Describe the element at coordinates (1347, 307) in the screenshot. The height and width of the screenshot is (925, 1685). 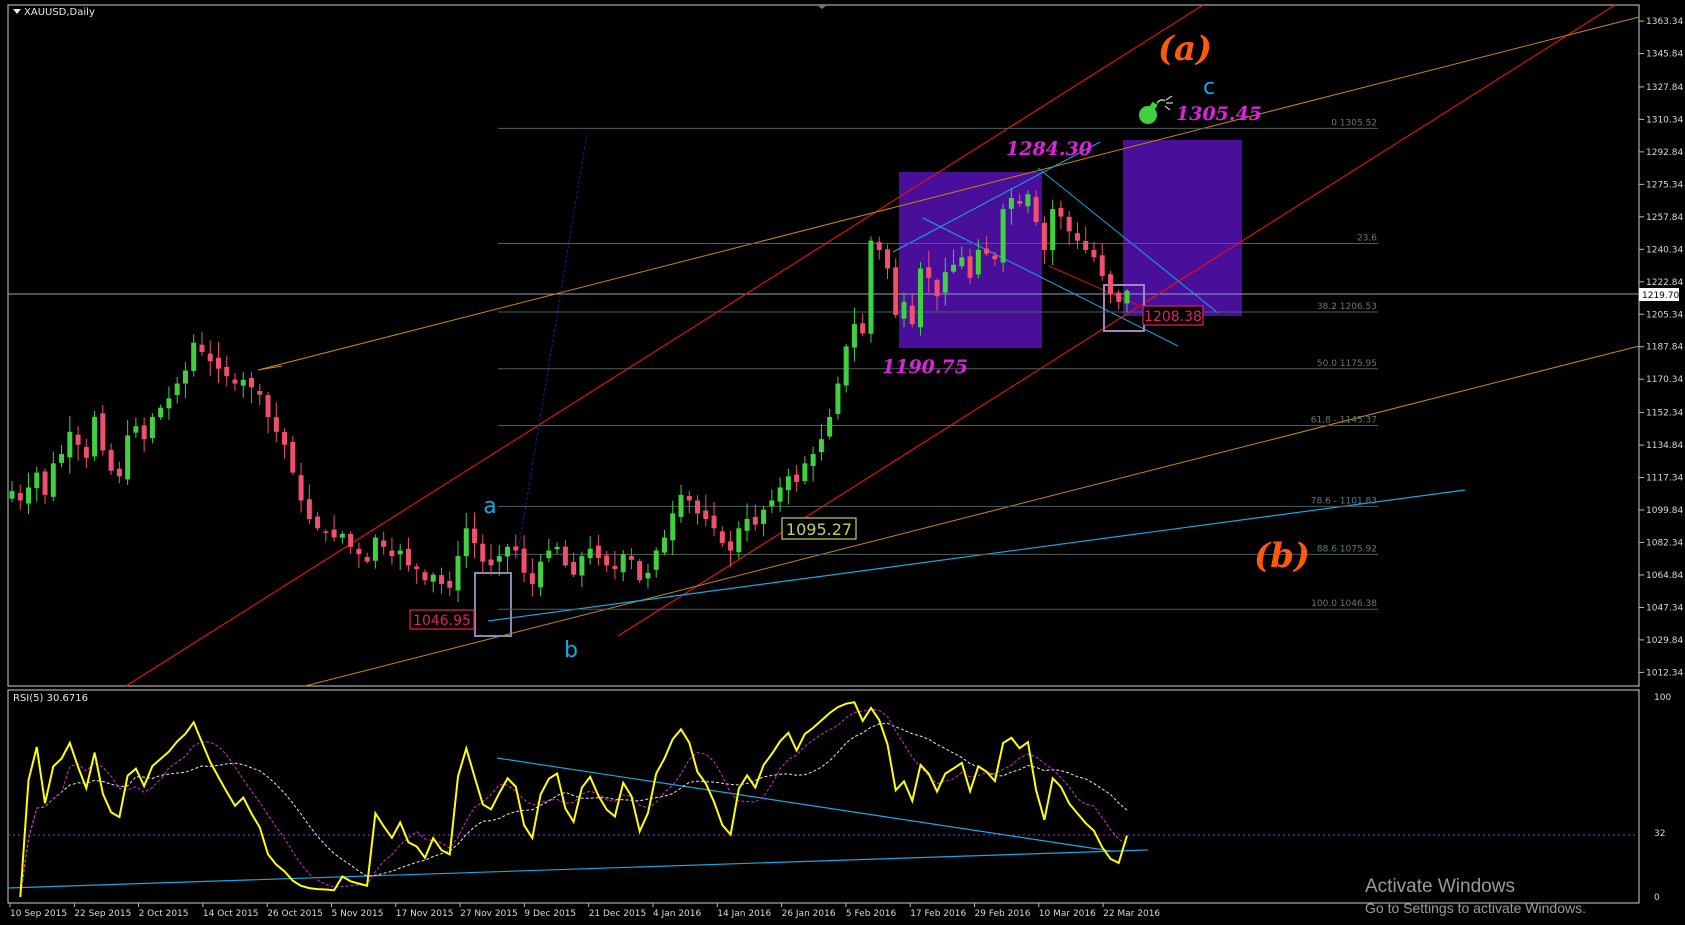
I see `fib-level-label: 38.2 1206.53` at that location.